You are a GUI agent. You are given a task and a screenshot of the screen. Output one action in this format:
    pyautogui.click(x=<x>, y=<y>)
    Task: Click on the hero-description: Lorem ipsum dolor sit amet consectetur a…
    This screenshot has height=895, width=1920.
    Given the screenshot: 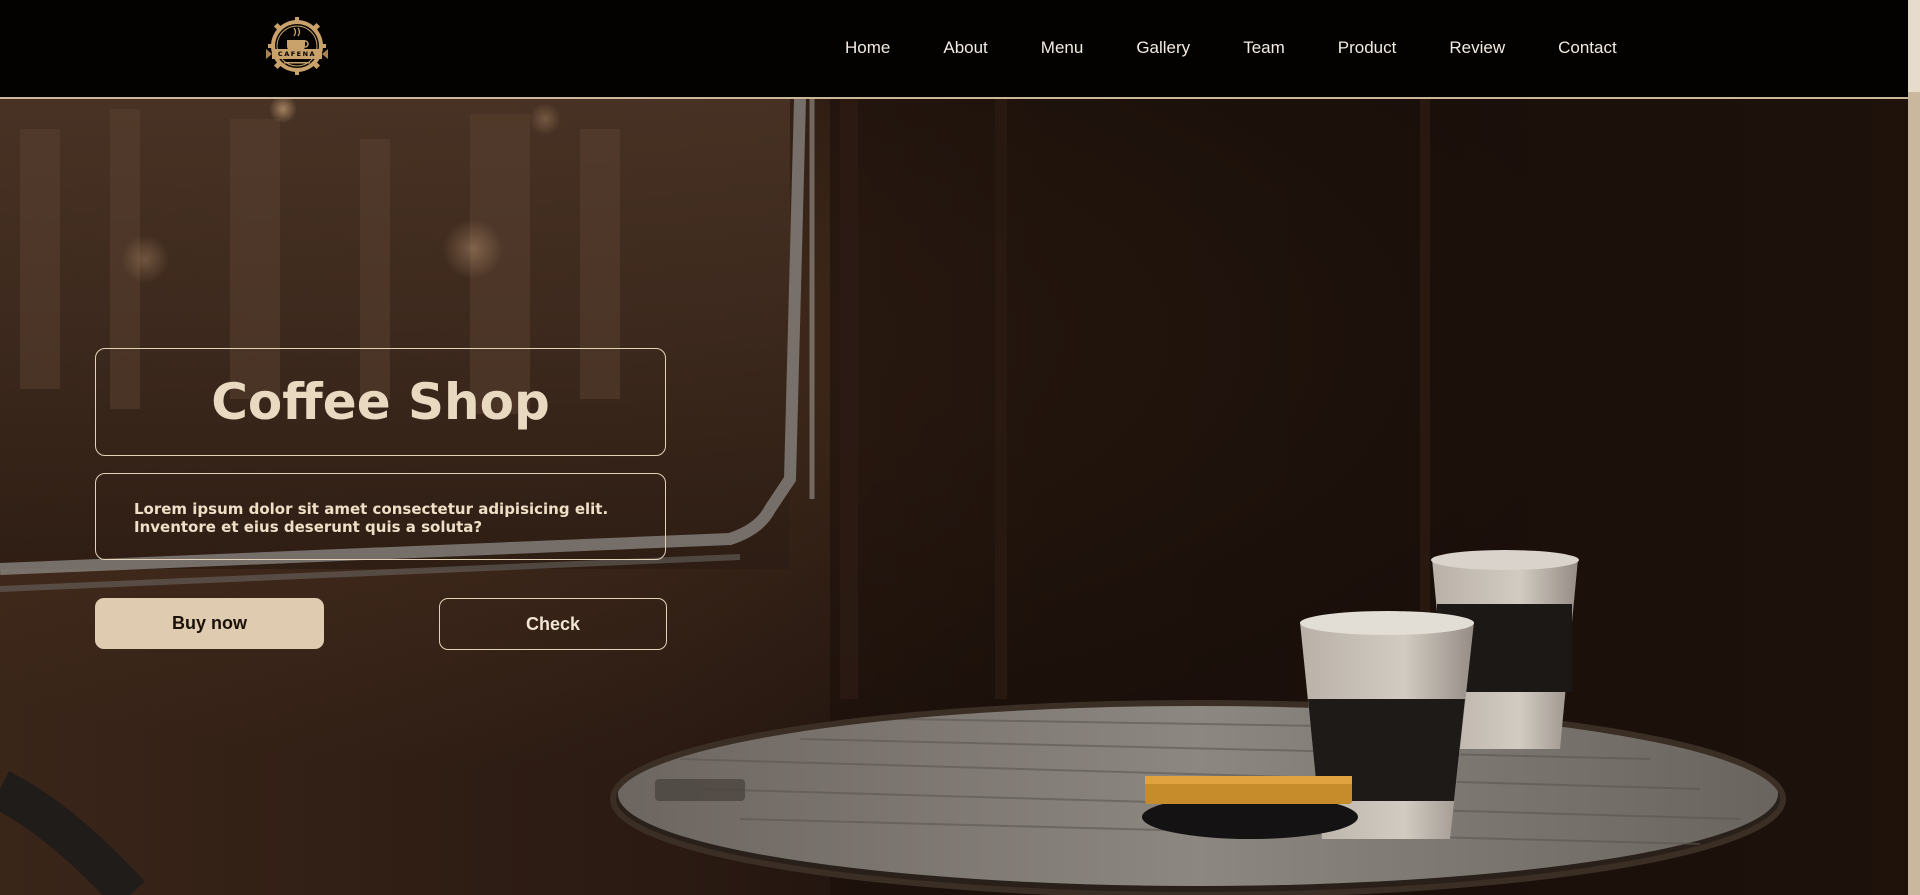 What is the action you would take?
    pyautogui.click(x=371, y=518)
    